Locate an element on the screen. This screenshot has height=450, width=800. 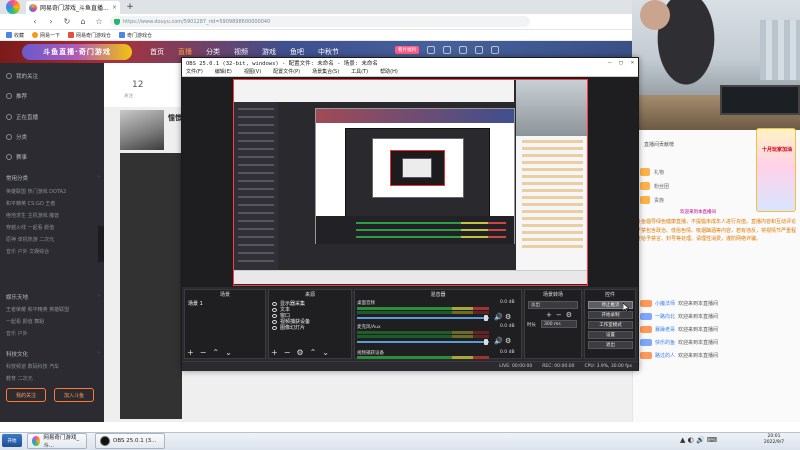
close-icon: × is located at coordinates (632, 63).